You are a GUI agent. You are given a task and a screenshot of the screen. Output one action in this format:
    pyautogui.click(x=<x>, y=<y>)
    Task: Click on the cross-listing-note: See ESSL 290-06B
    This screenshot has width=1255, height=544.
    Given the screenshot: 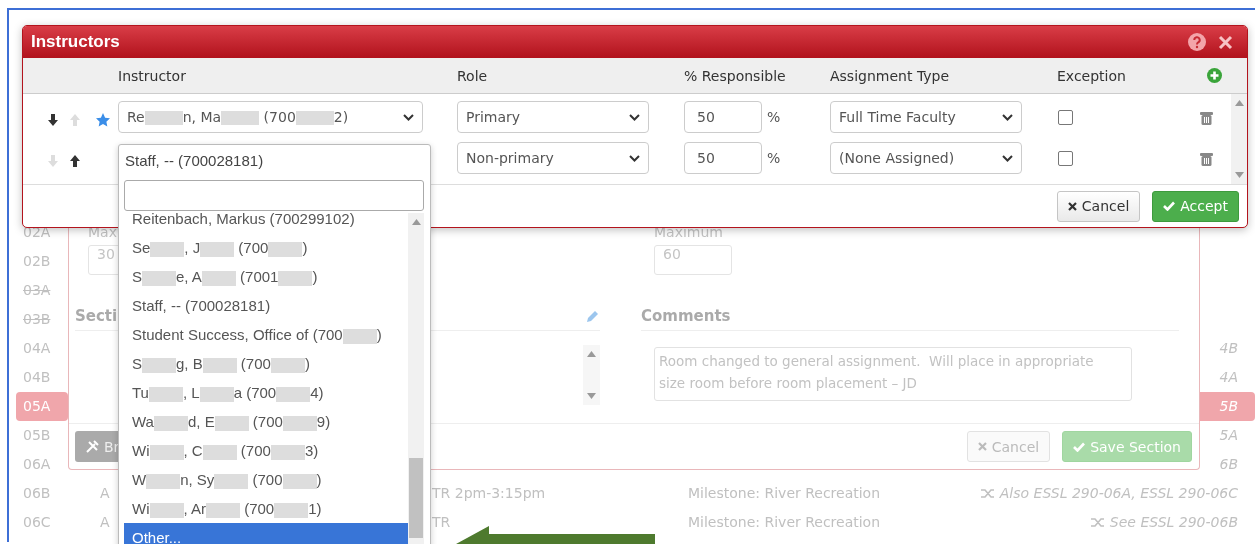 What is the action you would take?
    pyautogui.click(x=1173, y=522)
    